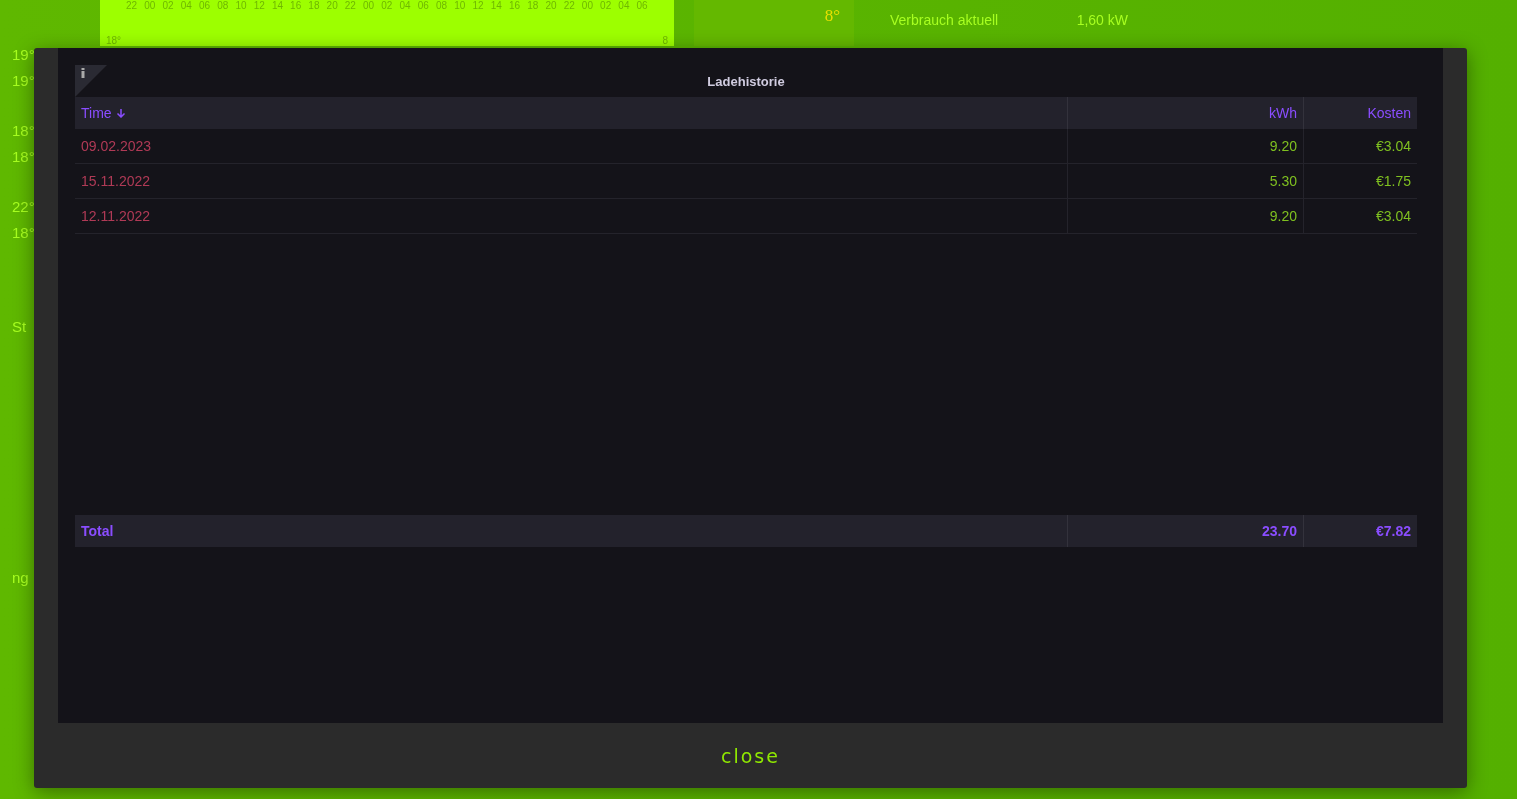  I want to click on dialog-title: Ladehistorie, so click(746, 81).